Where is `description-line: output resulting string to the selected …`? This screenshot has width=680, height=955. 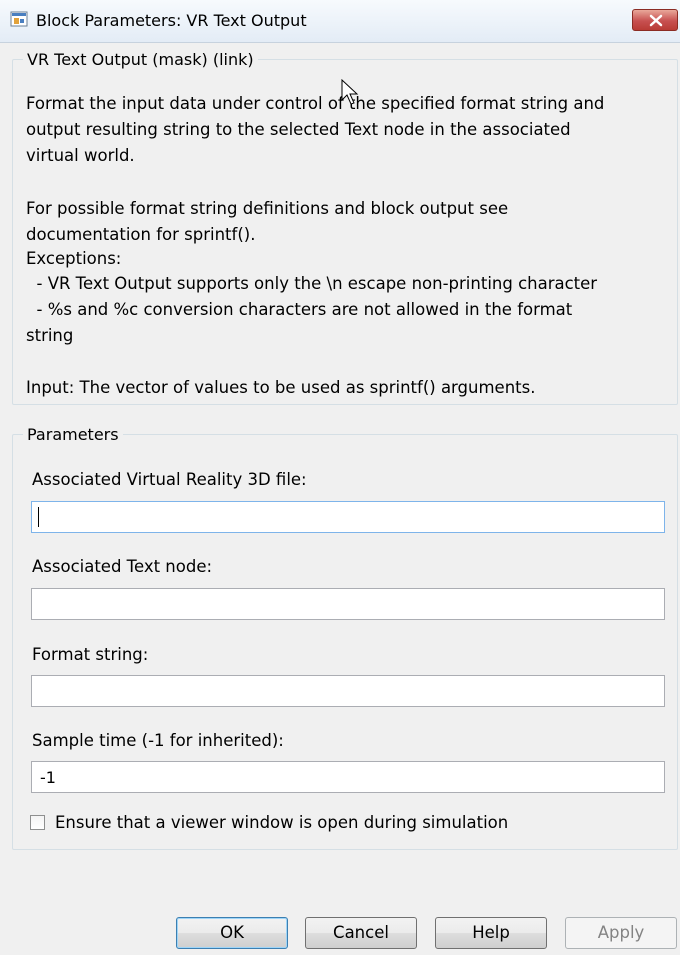
description-line: output resulting string to the selected … is located at coordinates (298, 129).